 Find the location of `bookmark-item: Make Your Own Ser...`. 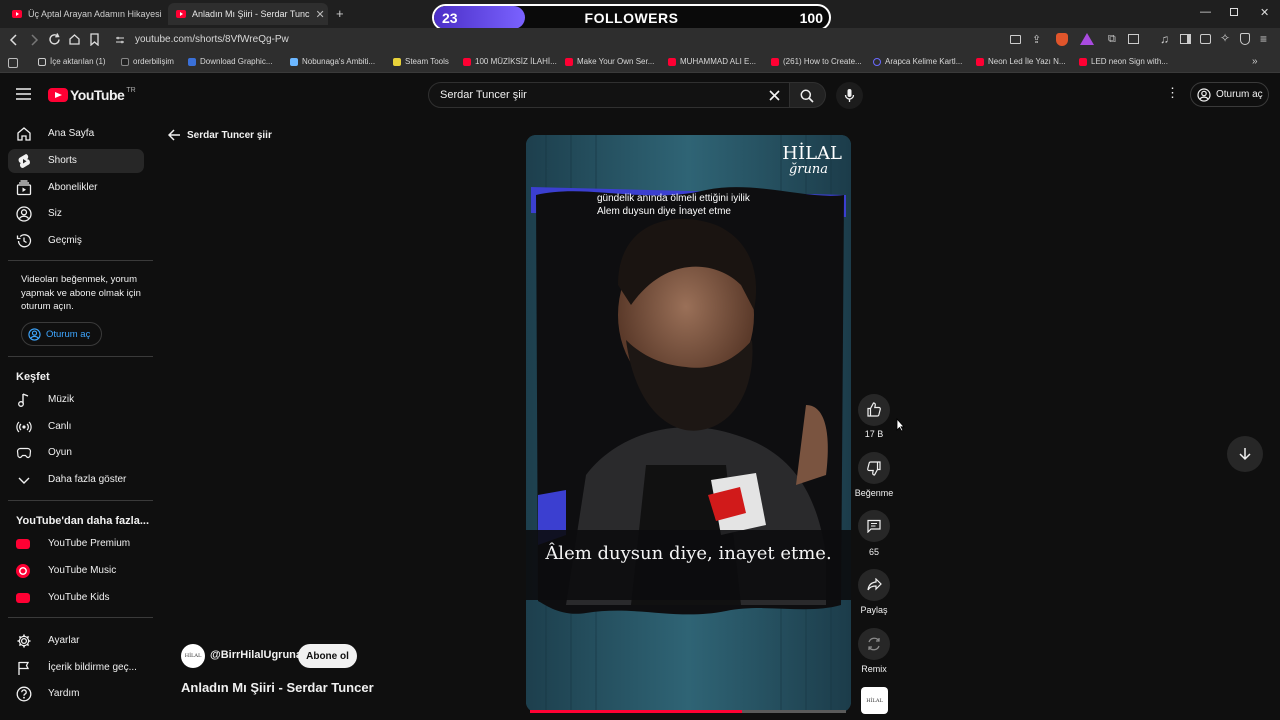

bookmark-item: Make Your Own Ser... is located at coordinates (609, 61).